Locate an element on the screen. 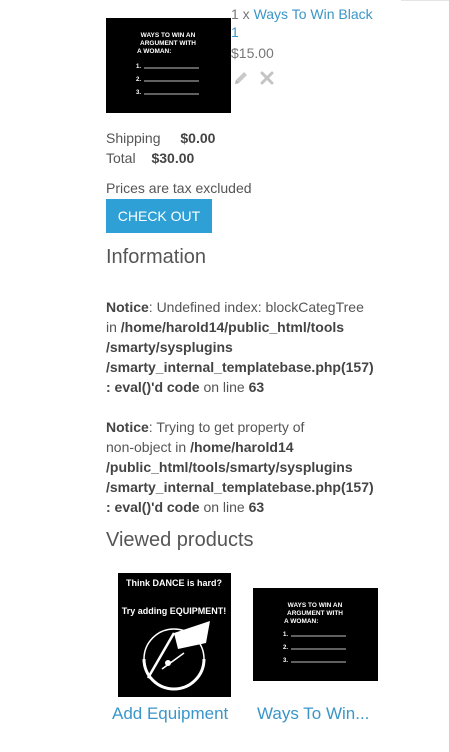  cart-product-name-link-cont: 1 is located at coordinates (235, 32).